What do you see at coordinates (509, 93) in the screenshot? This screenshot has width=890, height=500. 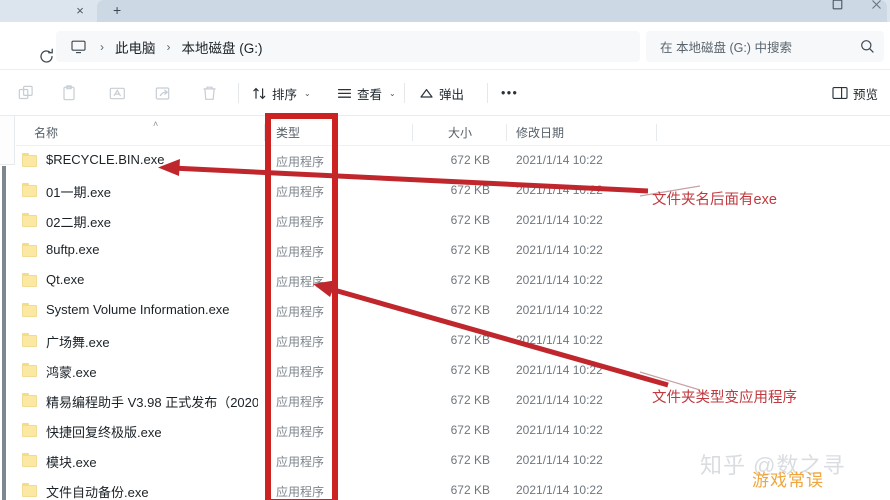 I see `more-options-button: •••` at bounding box center [509, 93].